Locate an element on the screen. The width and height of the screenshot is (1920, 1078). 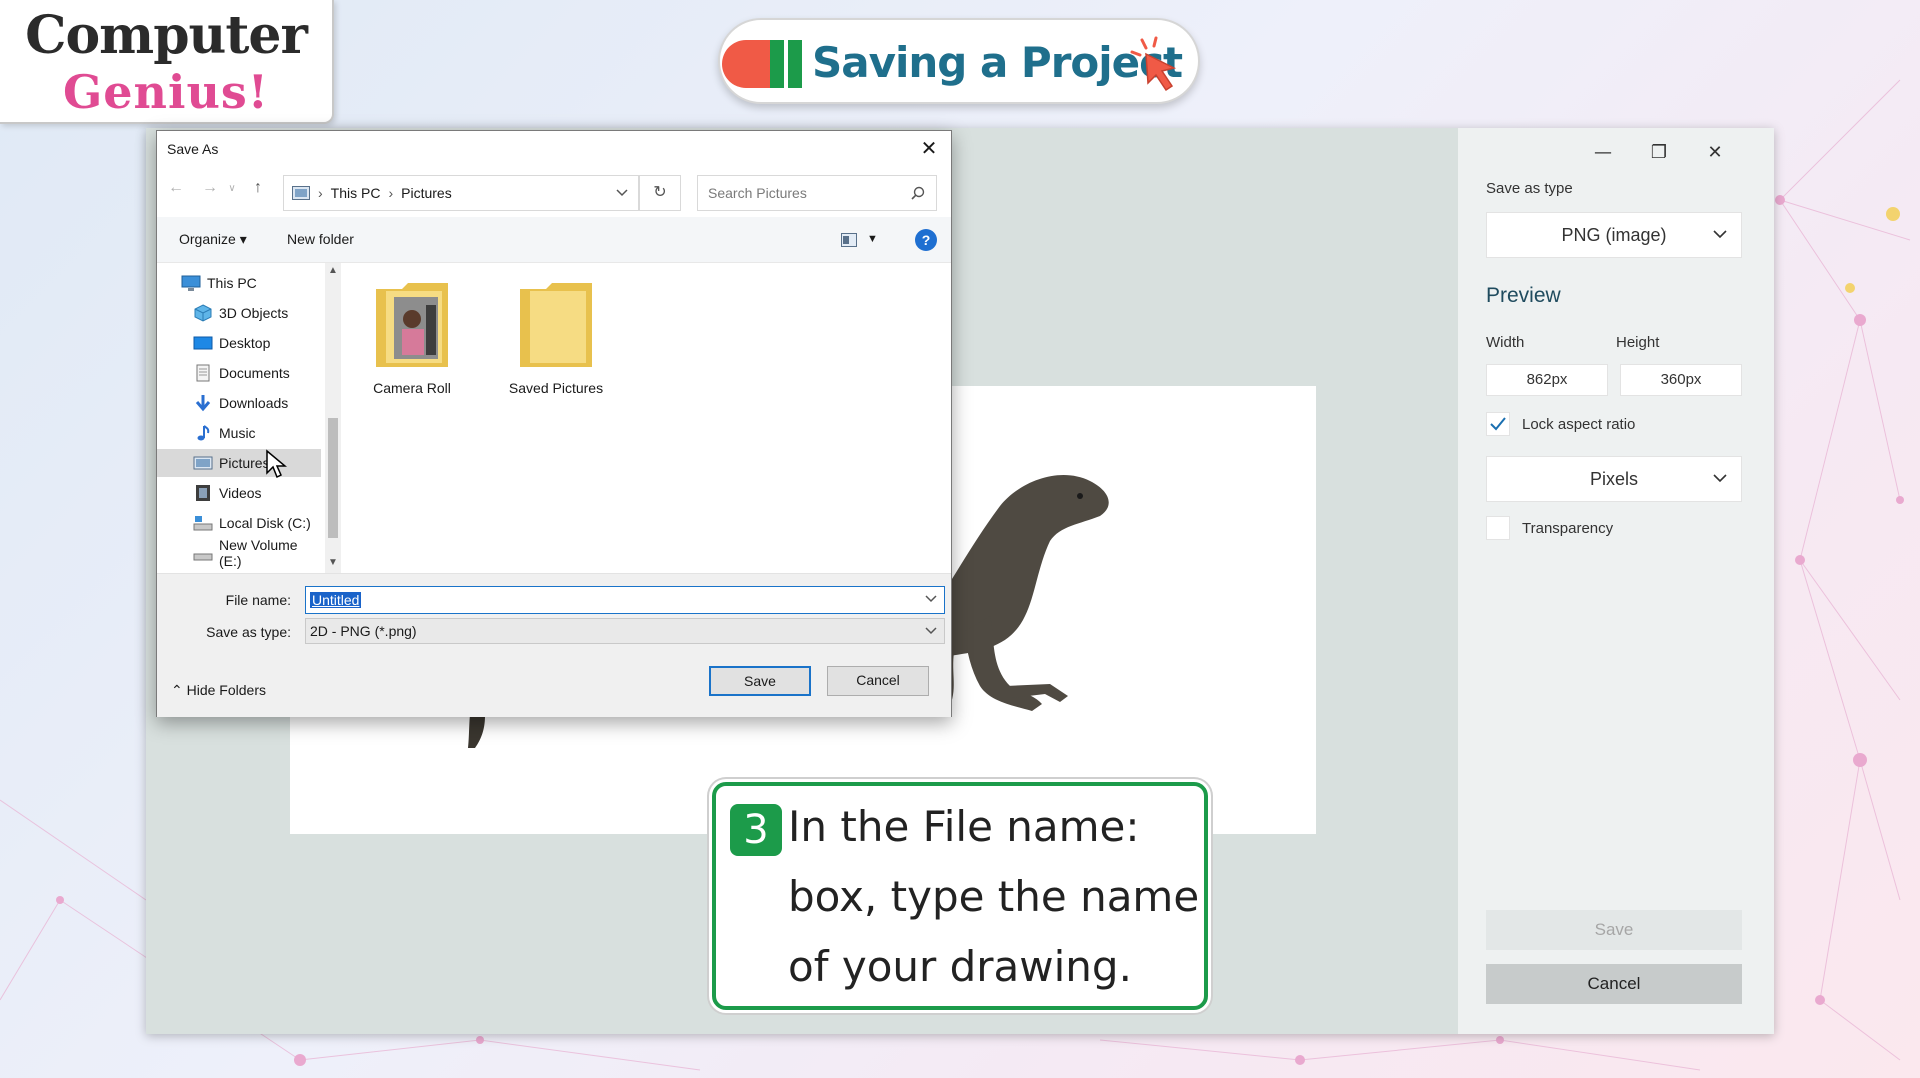
nav-item-desktop: Desktop is located at coordinates (239, 343).